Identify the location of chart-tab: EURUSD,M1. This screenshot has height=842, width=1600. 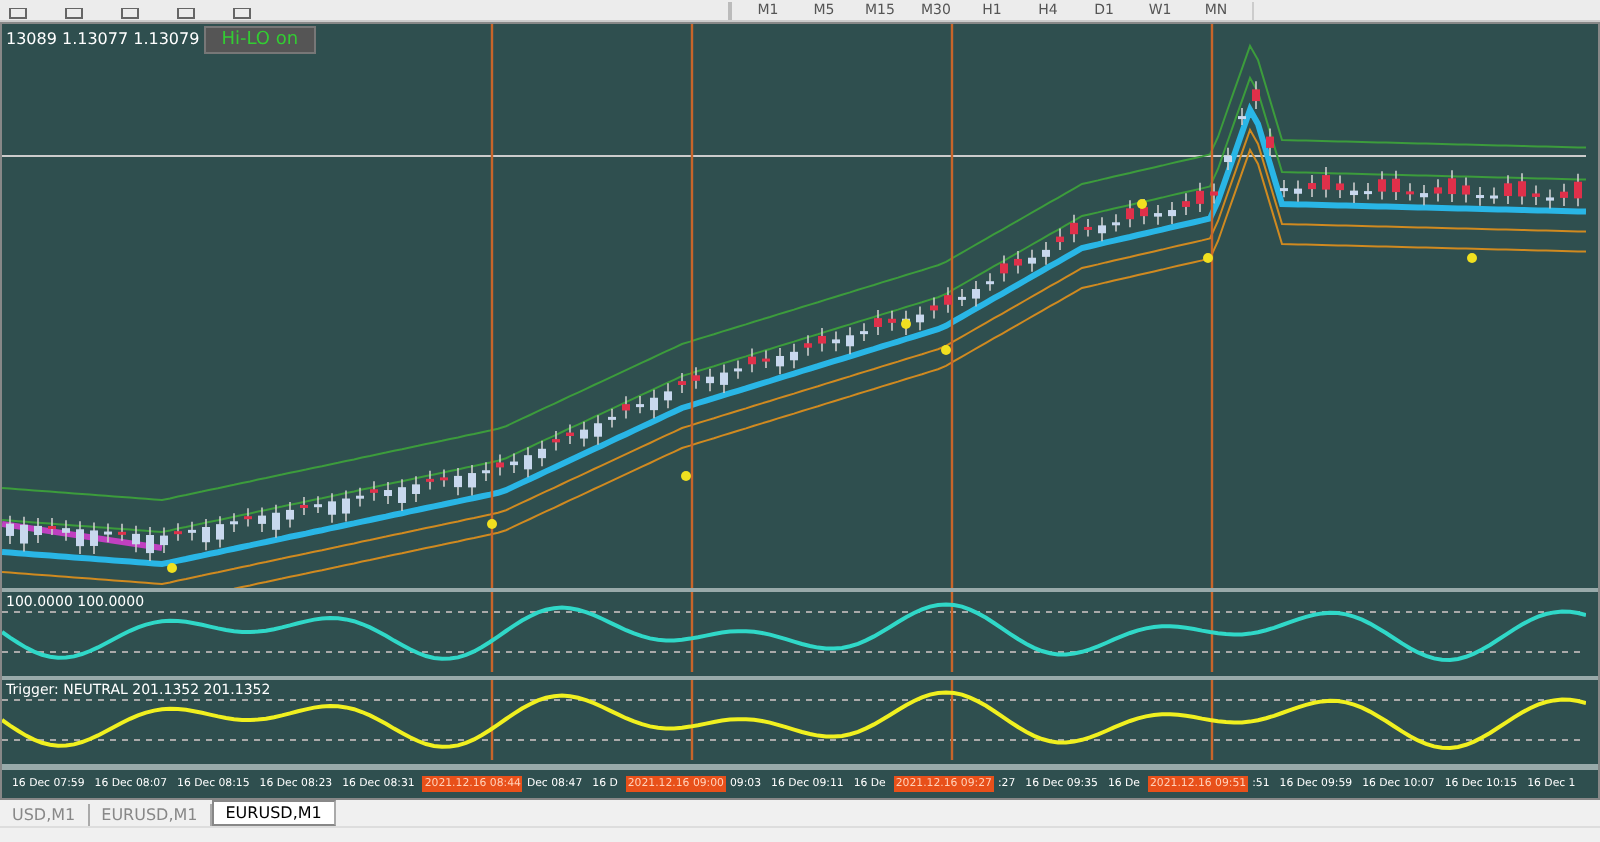
(273, 813).